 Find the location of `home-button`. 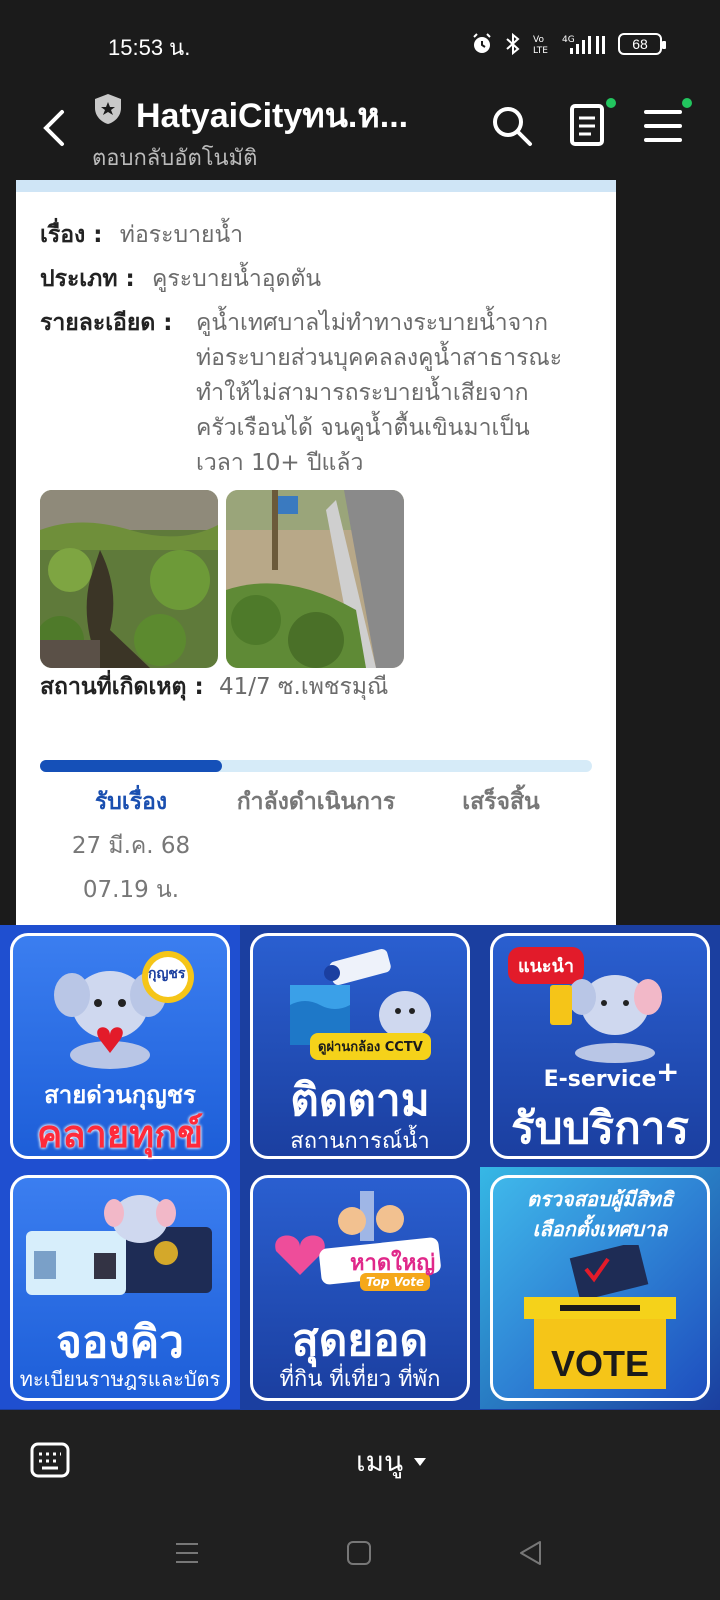

home-button is located at coordinates (359, 1555).